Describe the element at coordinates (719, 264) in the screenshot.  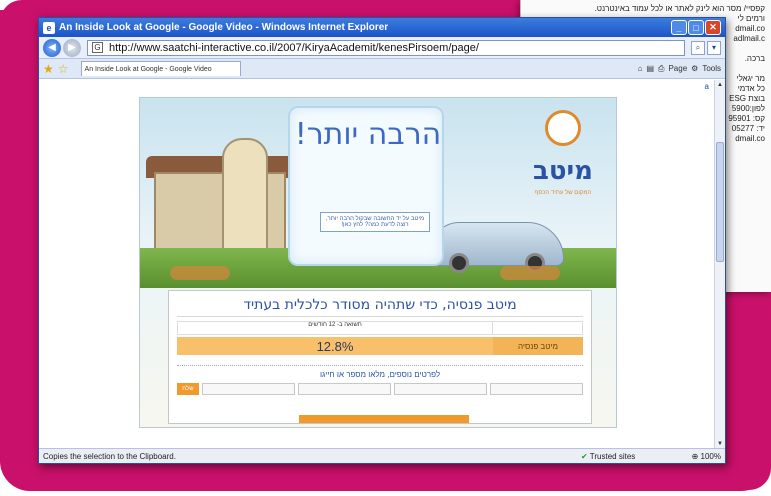
I see `vertical-scrollbar: ▲ ▼` at that location.